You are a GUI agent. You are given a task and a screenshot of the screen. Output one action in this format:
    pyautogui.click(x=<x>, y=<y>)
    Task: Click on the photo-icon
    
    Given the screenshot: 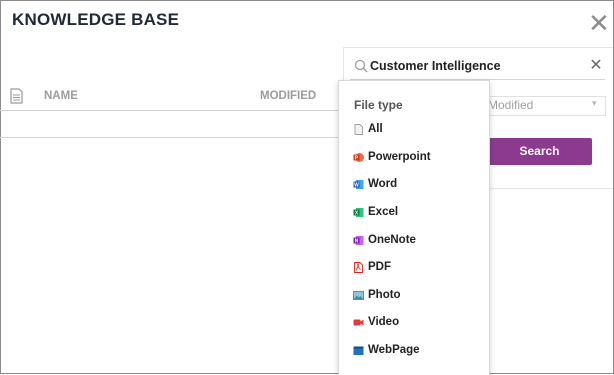 What is the action you would take?
    pyautogui.click(x=358, y=295)
    